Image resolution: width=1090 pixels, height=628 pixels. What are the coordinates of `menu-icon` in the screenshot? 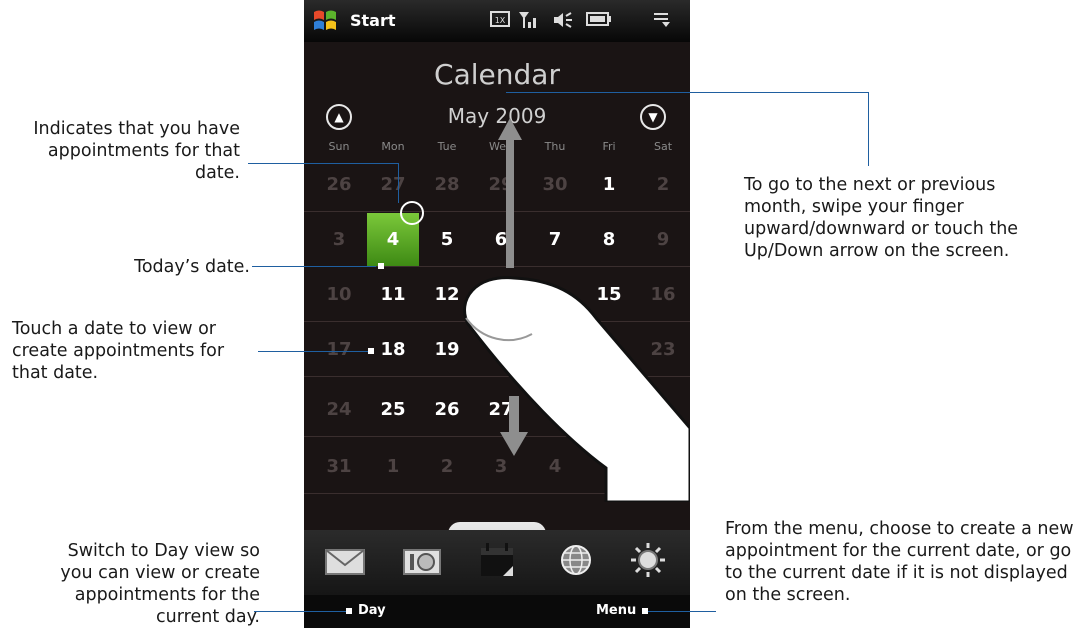 It's located at (662, 21).